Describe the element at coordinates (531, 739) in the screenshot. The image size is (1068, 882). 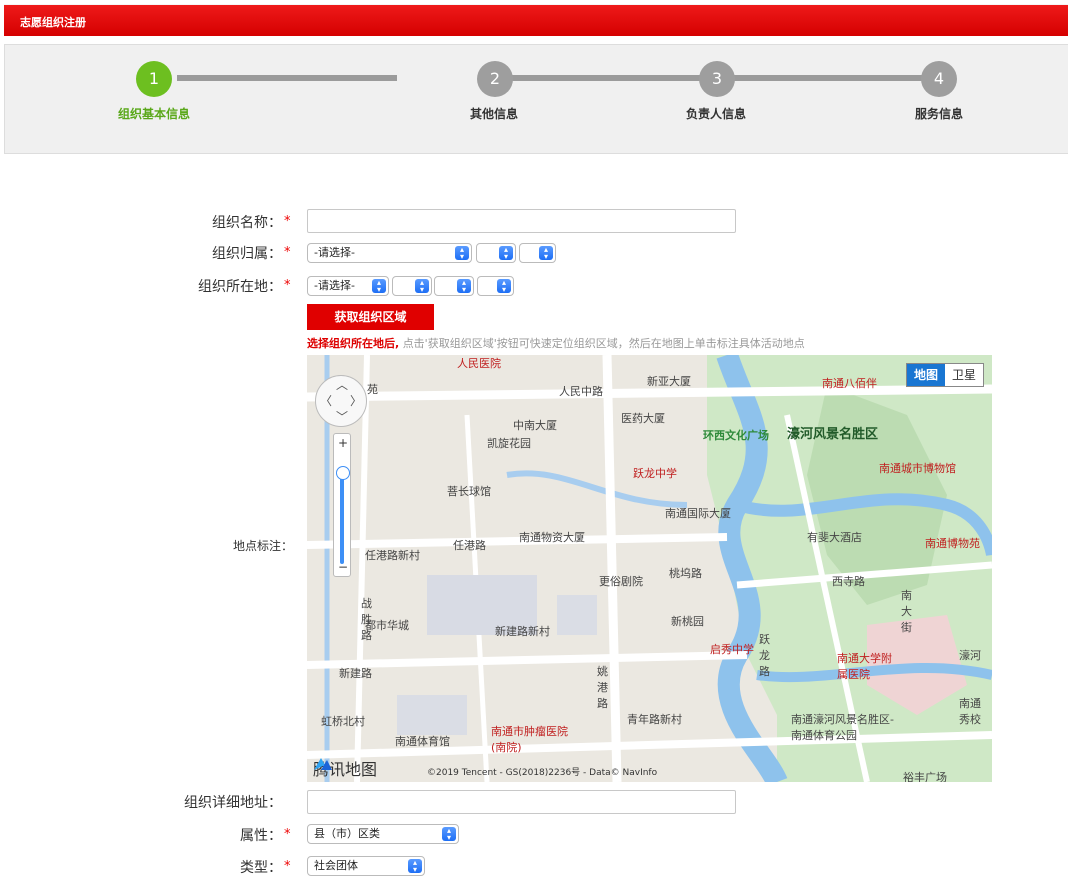
I see `poi-cancer-hospital: 南通市肿瘤医院(南院)` at that location.